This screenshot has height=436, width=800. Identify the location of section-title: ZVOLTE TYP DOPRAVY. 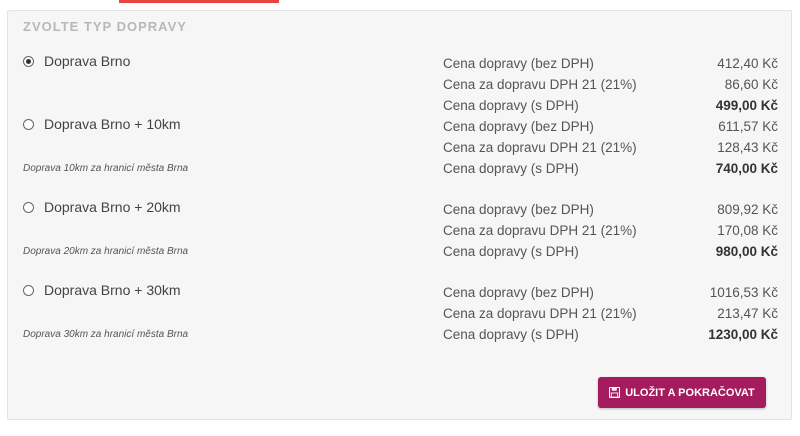
(105, 26).